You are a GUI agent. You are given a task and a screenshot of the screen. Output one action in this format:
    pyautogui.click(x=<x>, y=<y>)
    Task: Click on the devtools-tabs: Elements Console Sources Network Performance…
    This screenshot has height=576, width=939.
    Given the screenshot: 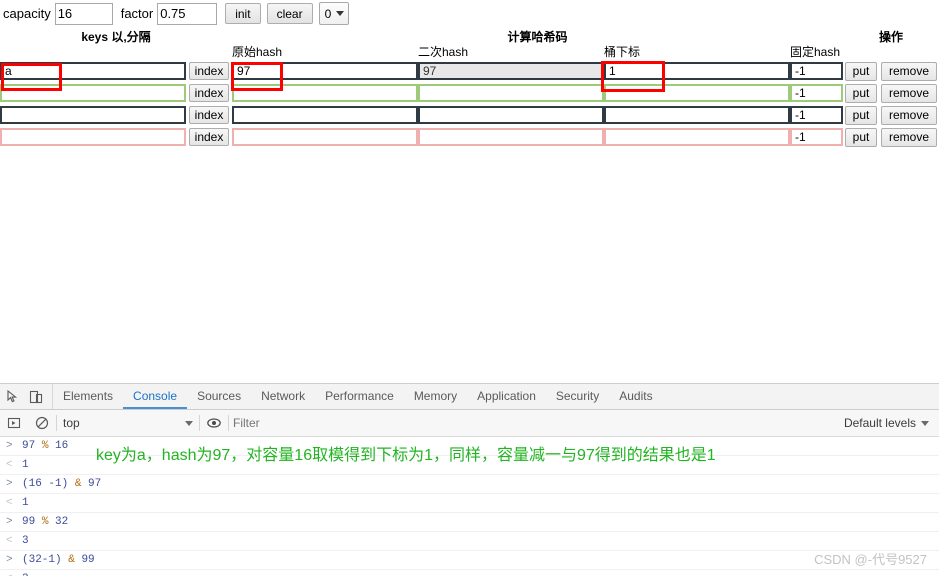 What is the action you would take?
    pyautogui.click(x=358, y=396)
    